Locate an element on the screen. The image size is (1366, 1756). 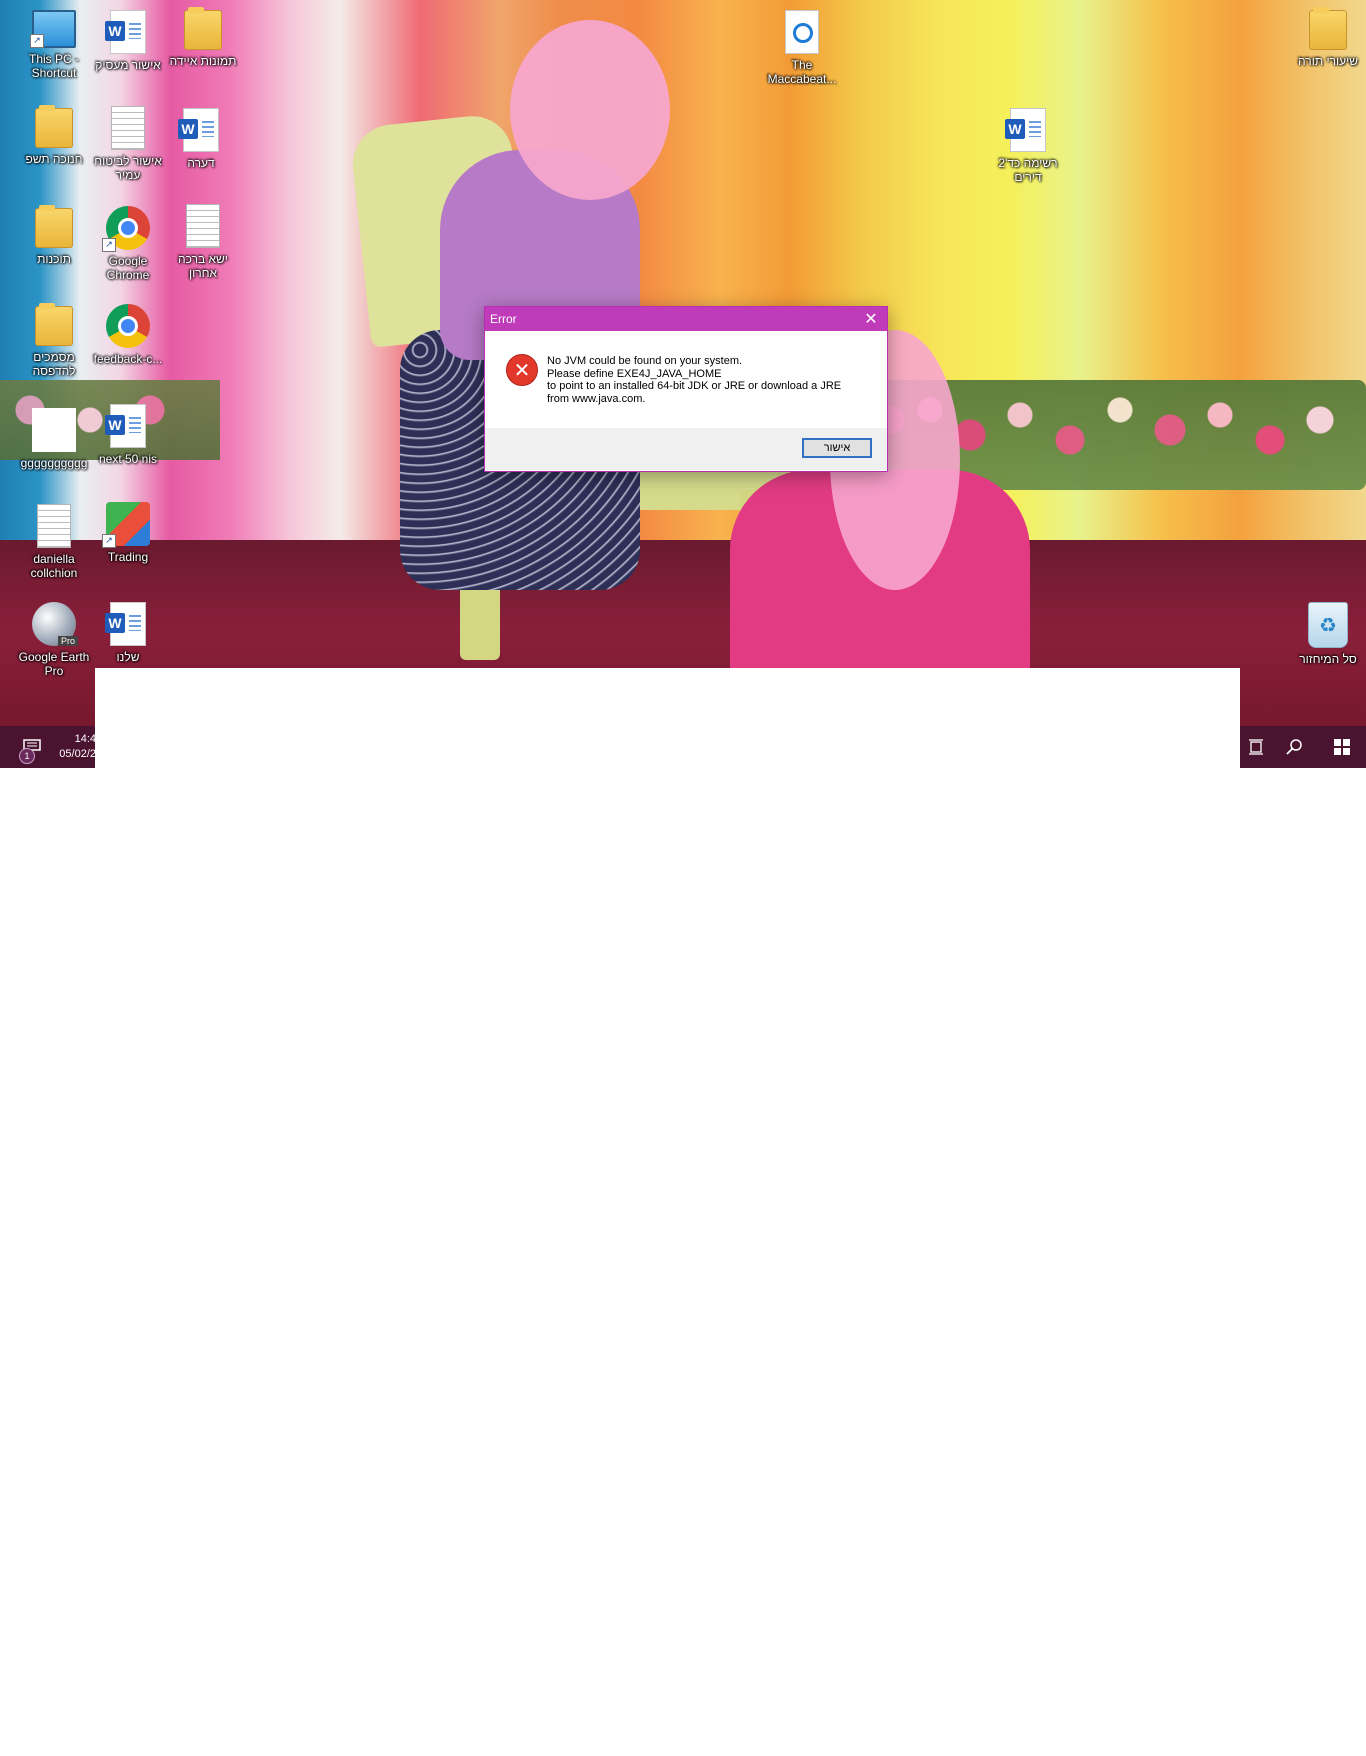
icon-label: ישא ברכה אחרון is located at coordinates (203, 266).